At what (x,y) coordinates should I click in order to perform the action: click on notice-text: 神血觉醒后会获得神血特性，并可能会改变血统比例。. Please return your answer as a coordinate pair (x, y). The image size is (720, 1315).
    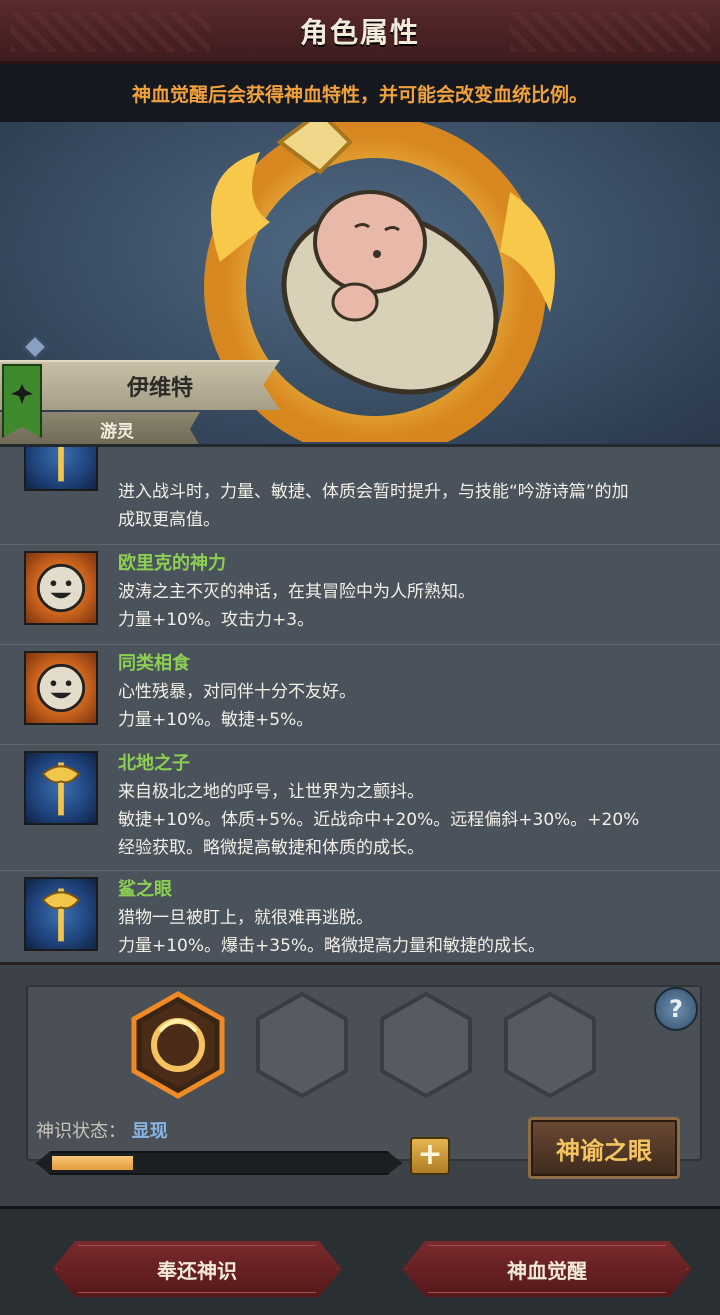
    Looking at the image, I should click on (359, 94).